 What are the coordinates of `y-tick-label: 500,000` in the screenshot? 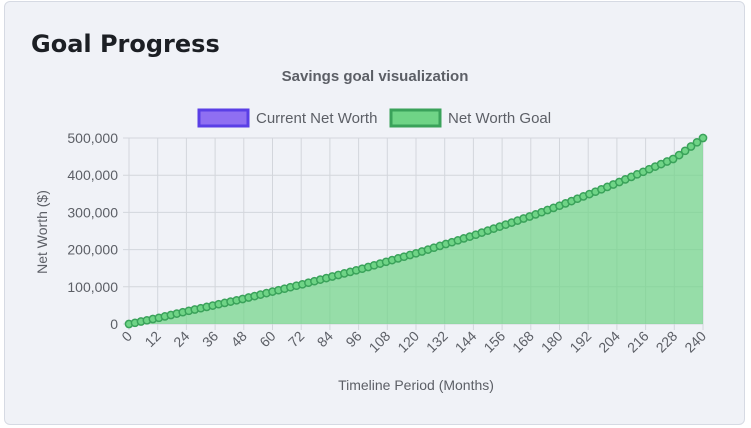 It's located at (92, 138).